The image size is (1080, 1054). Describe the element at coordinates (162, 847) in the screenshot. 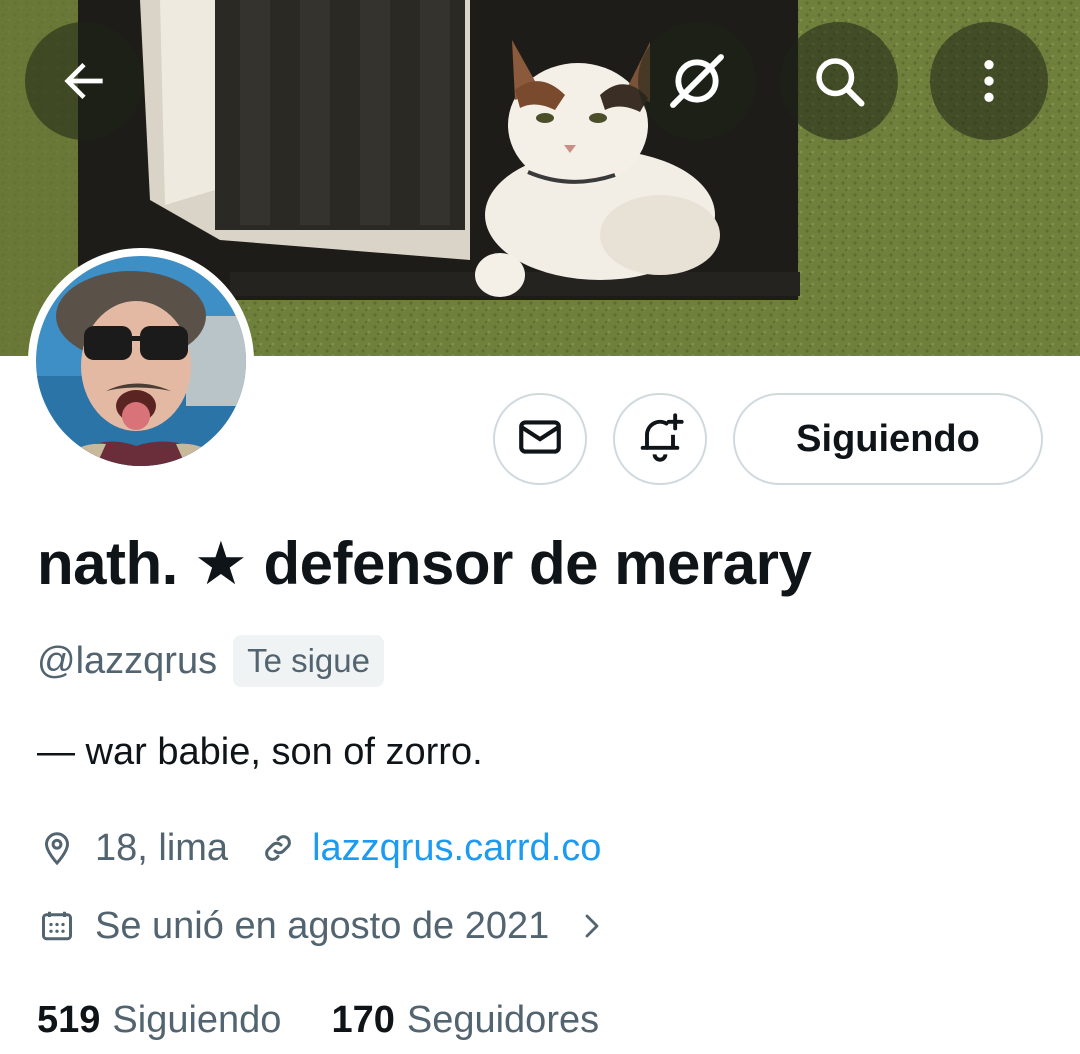

I see `location-text: 18, lima` at that location.